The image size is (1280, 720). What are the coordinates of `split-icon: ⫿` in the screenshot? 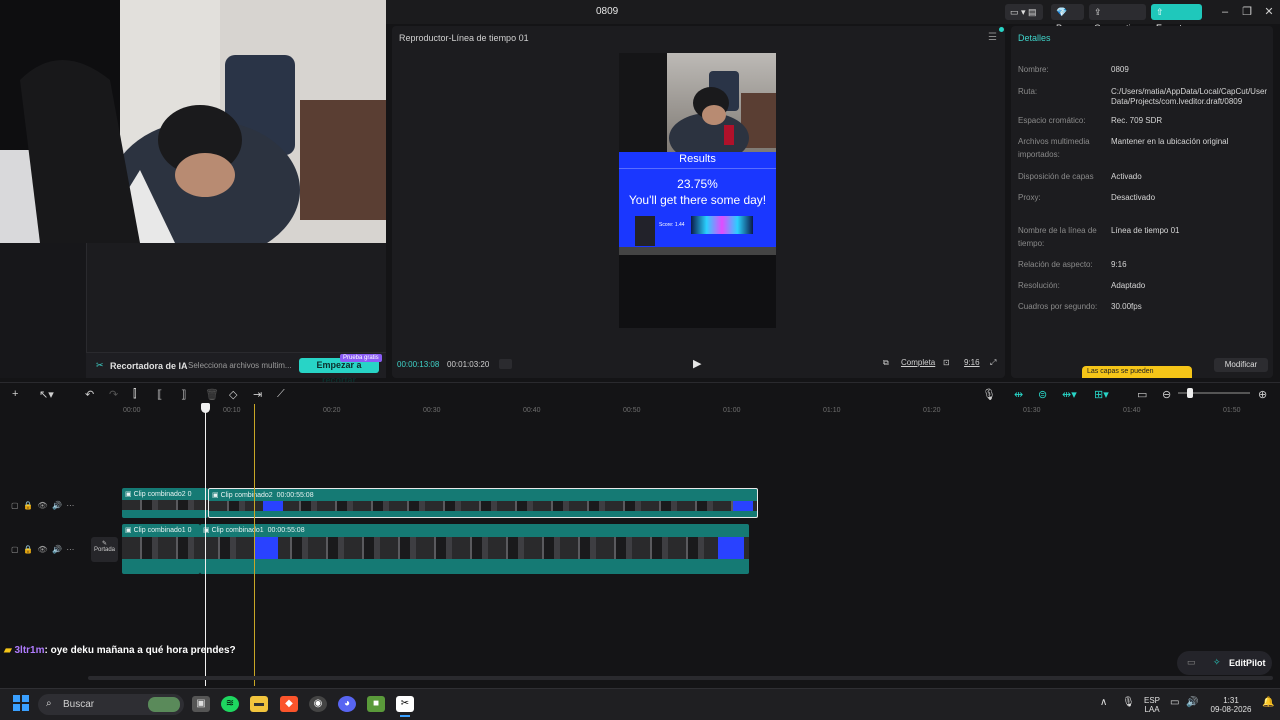 It's located at (135, 394).